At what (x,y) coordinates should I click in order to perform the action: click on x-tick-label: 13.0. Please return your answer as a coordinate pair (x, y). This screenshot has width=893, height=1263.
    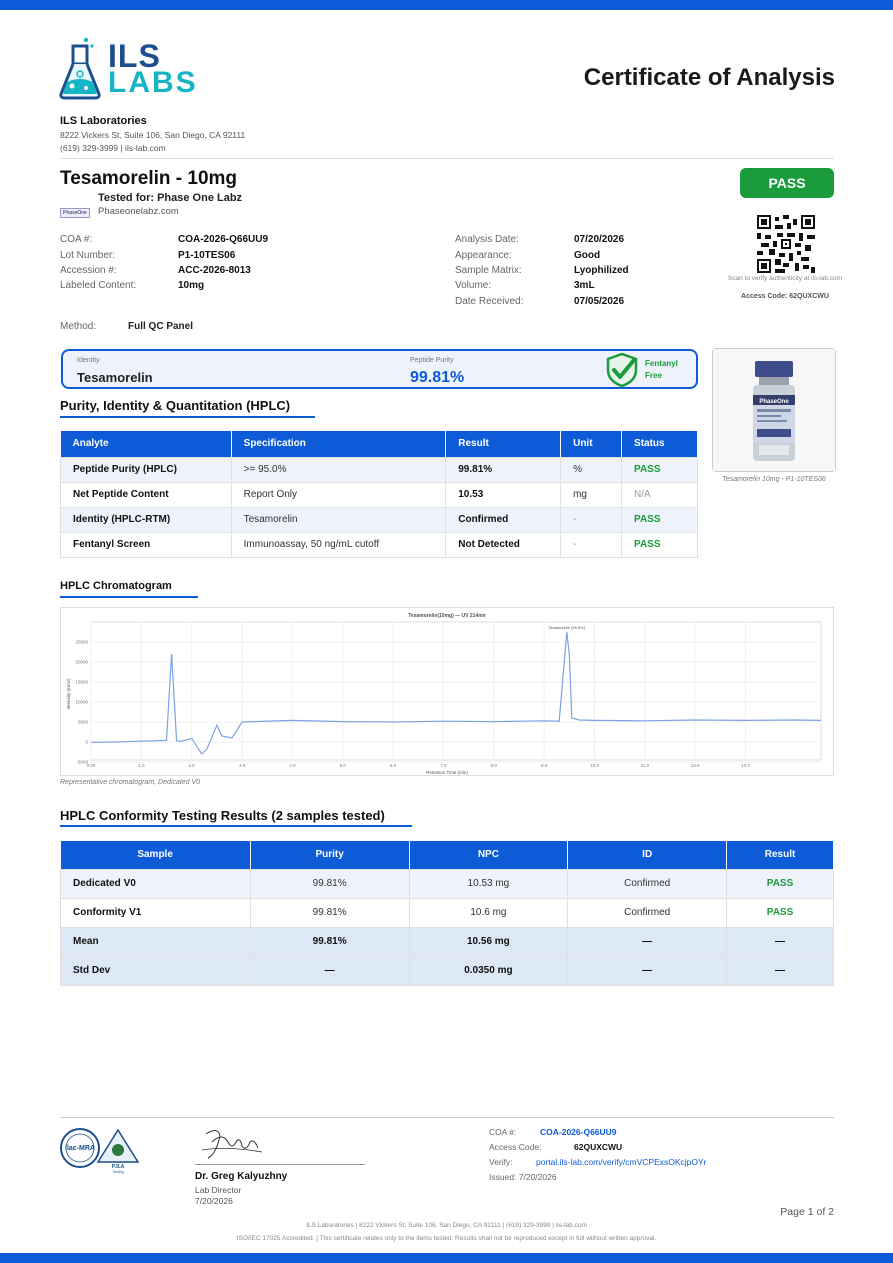
    Looking at the image, I should click on (745, 765).